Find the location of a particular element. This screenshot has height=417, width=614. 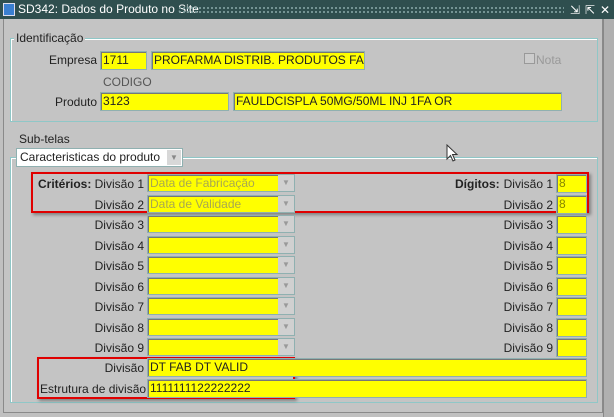

codigo-label: CODIGO is located at coordinates (127, 82).